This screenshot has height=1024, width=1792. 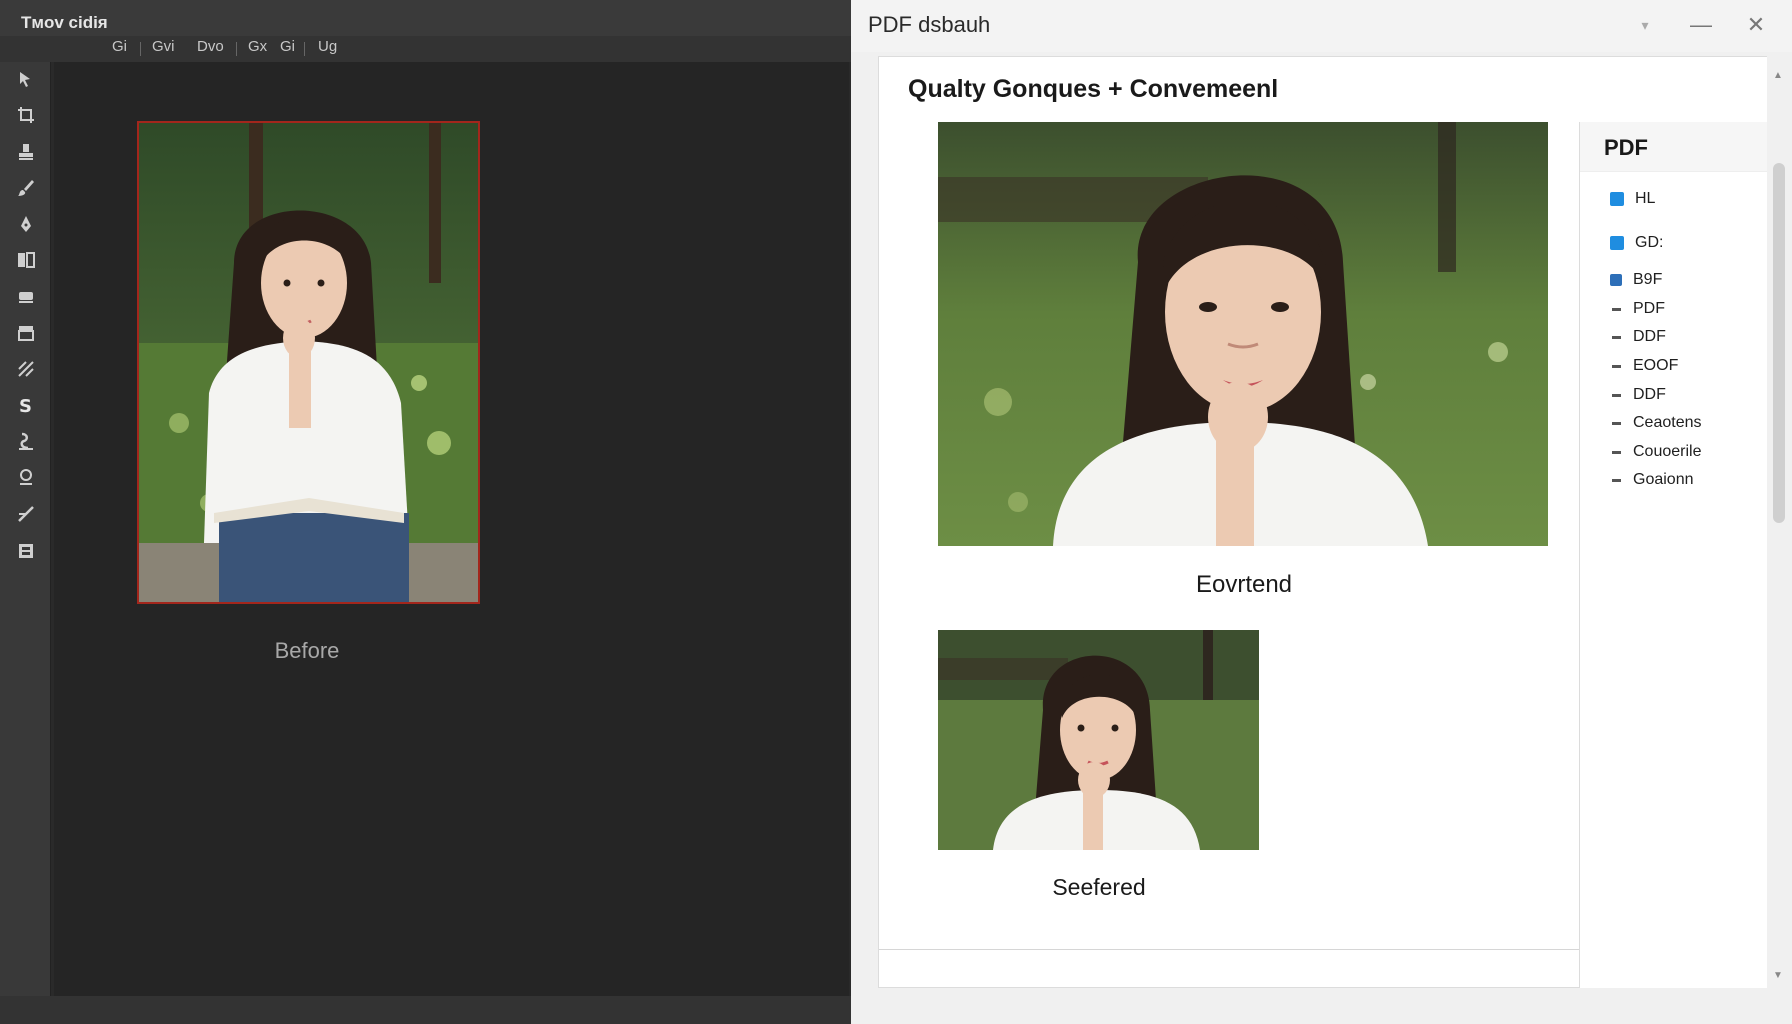 What do you see at coordinates (1244, 584) in the screenshot?
I see `converted-caption: Eovrtend` at bounding box center [1244, 584].